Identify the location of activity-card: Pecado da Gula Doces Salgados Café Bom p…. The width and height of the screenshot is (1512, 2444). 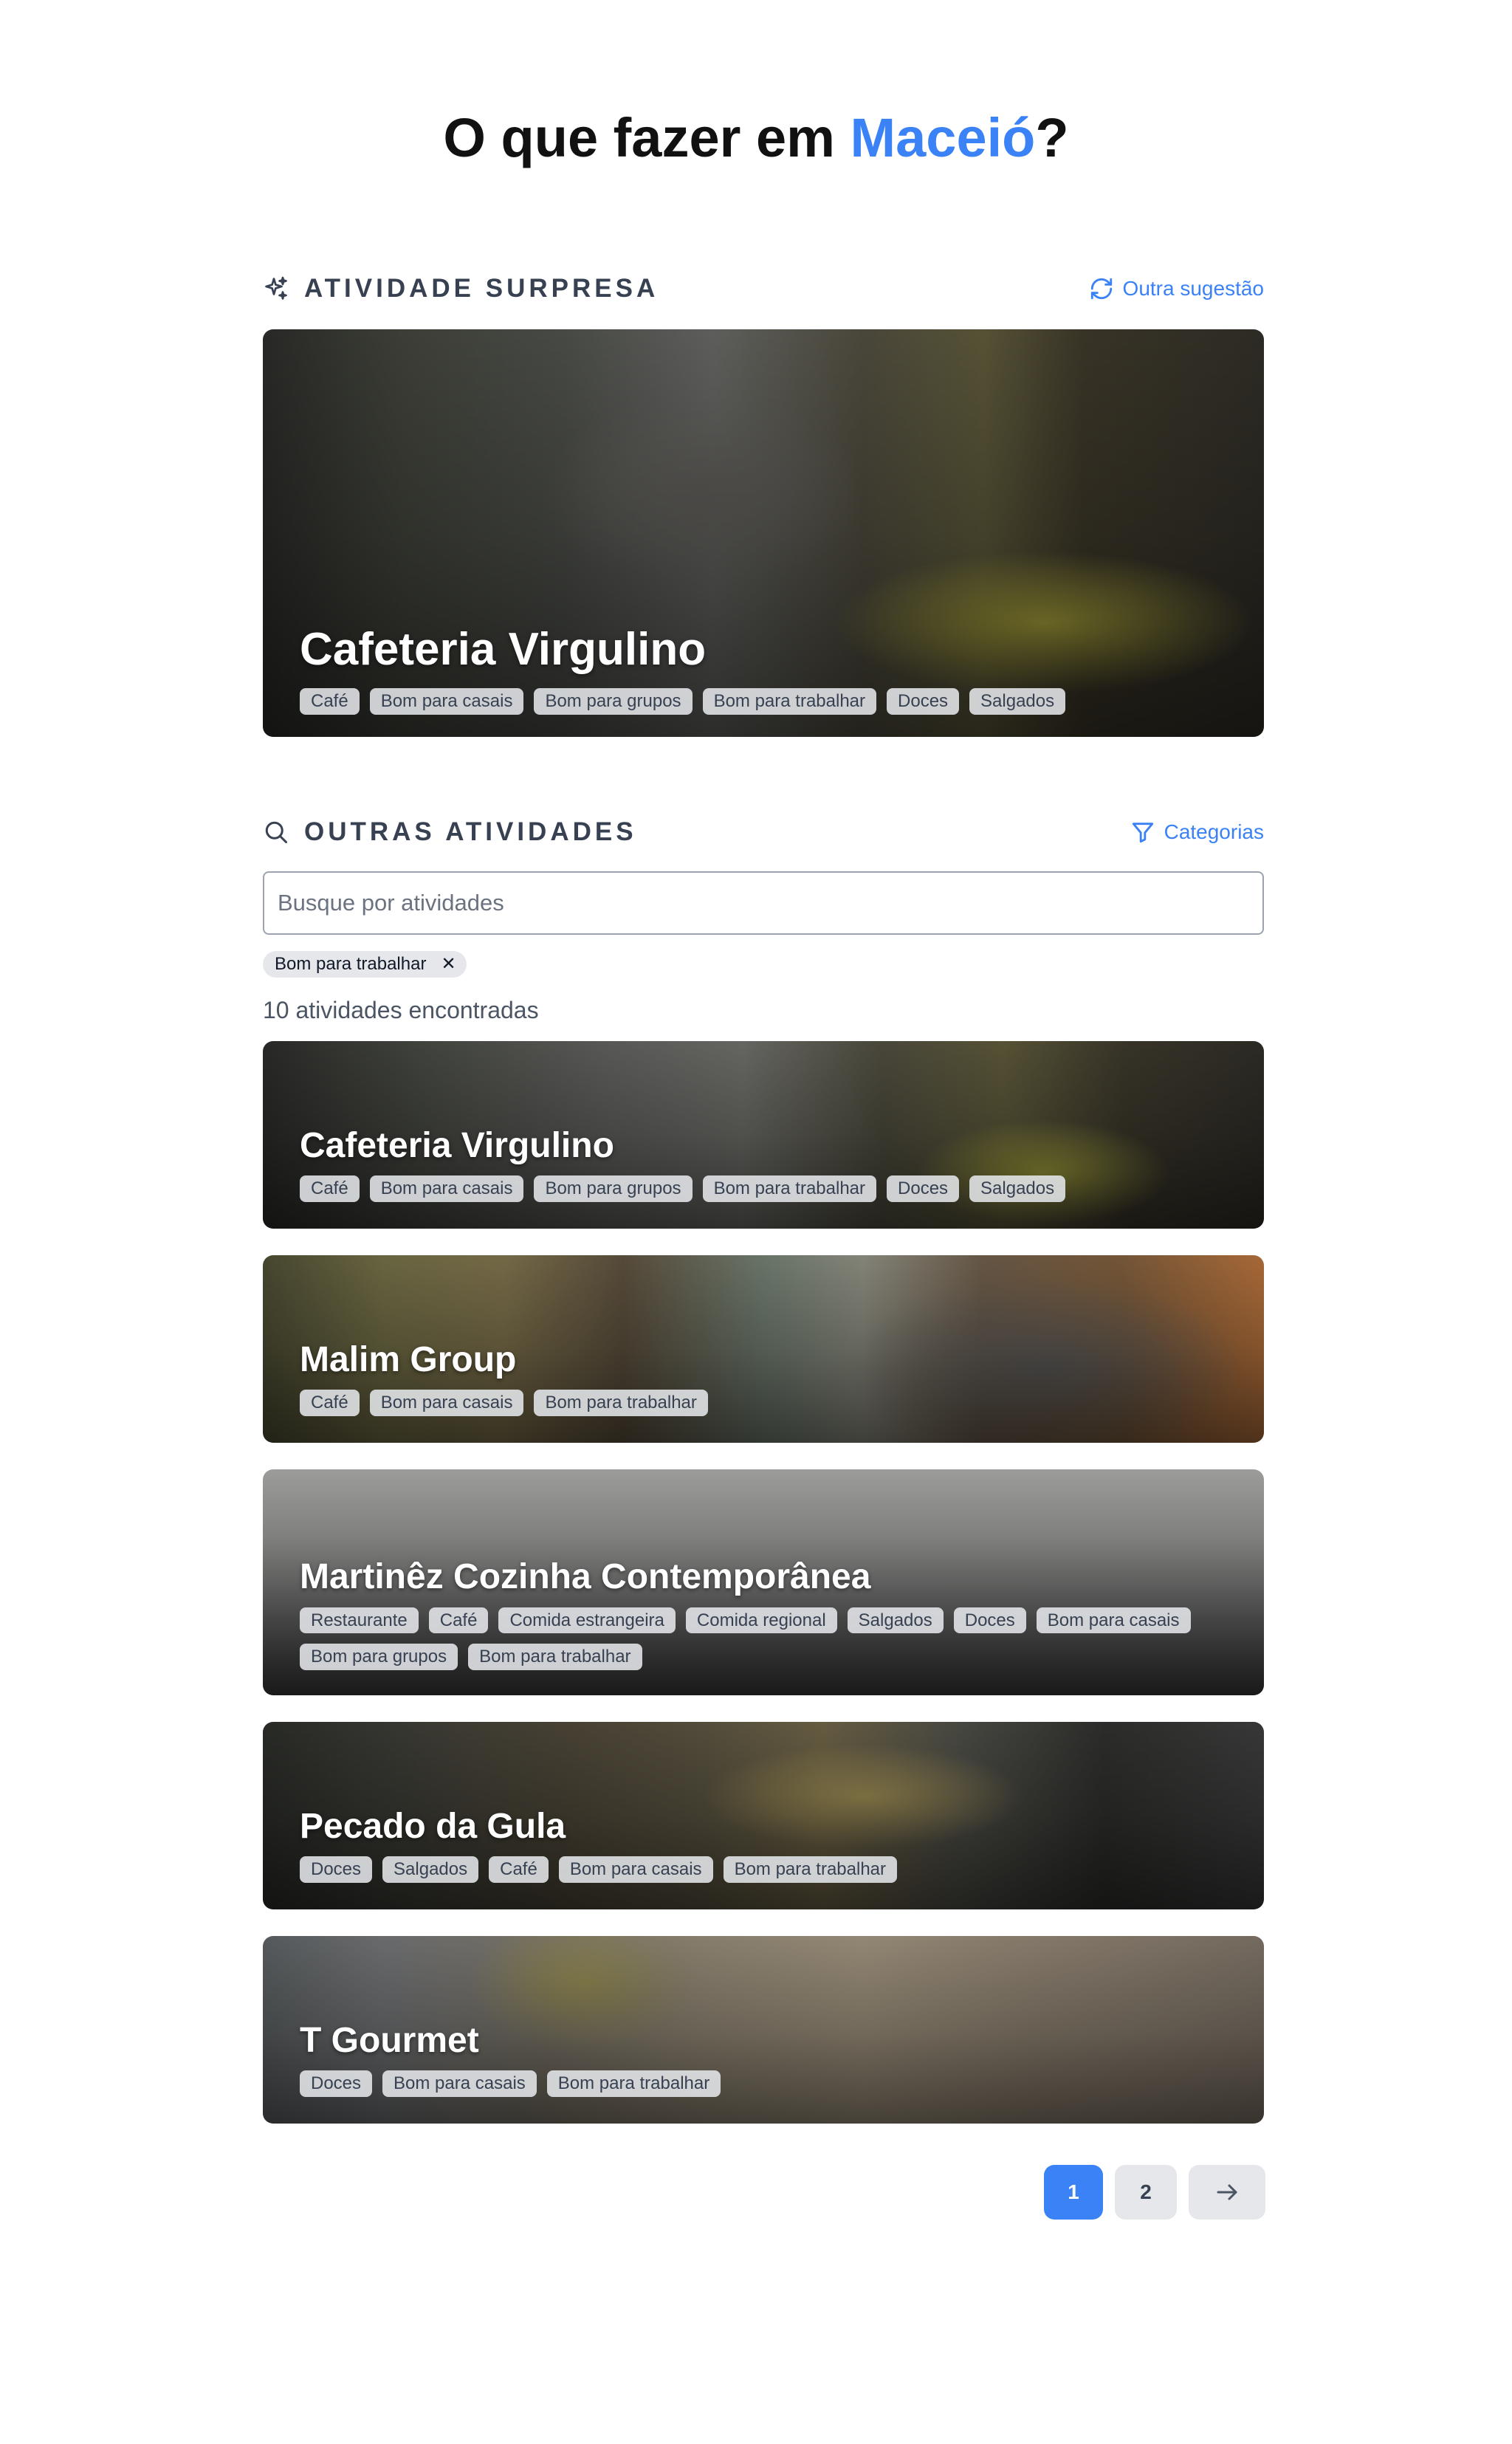
(763, 1815).